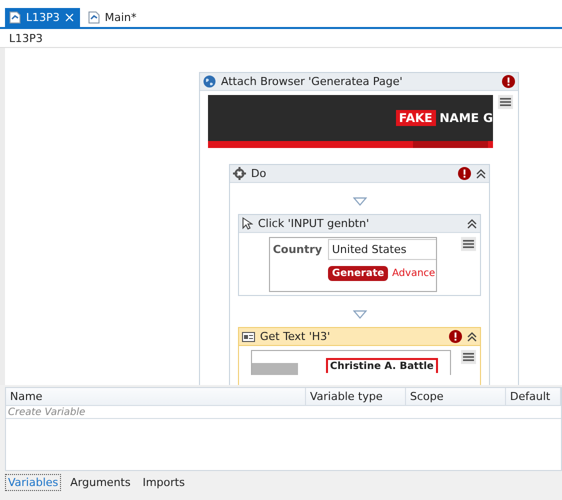 This screenshot has height=500, width=562. Describe the element at coordinates (156, 396) in the screenshot. I see `column-header: Name` at that location.